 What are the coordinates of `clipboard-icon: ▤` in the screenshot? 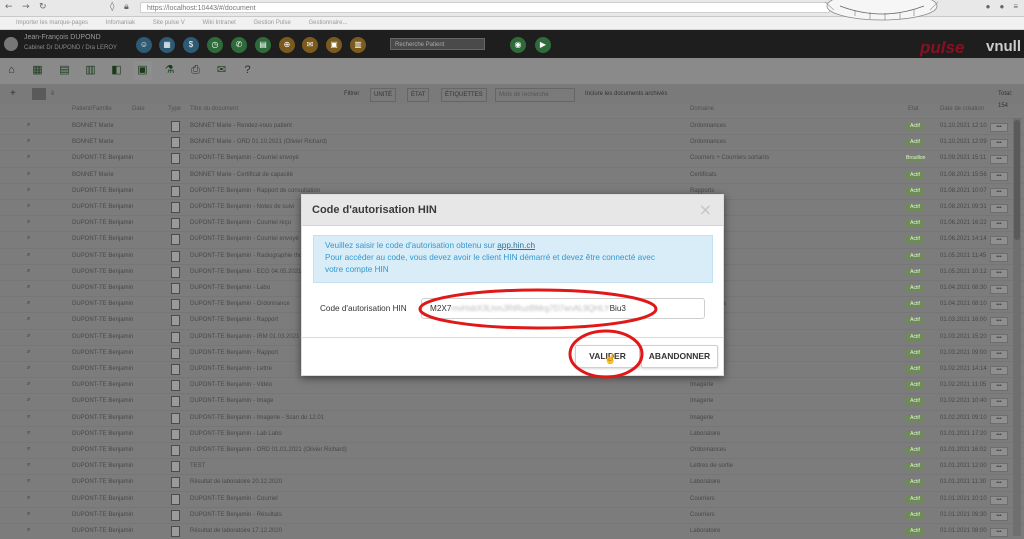 It's located at (64, 70).